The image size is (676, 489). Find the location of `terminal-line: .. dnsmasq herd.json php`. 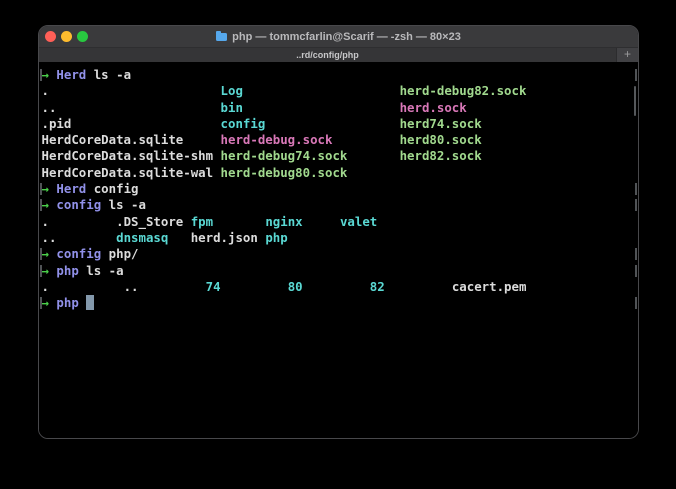

terminal-line: .. dnsmasq herd.json php is located at coordinates (340, 238).